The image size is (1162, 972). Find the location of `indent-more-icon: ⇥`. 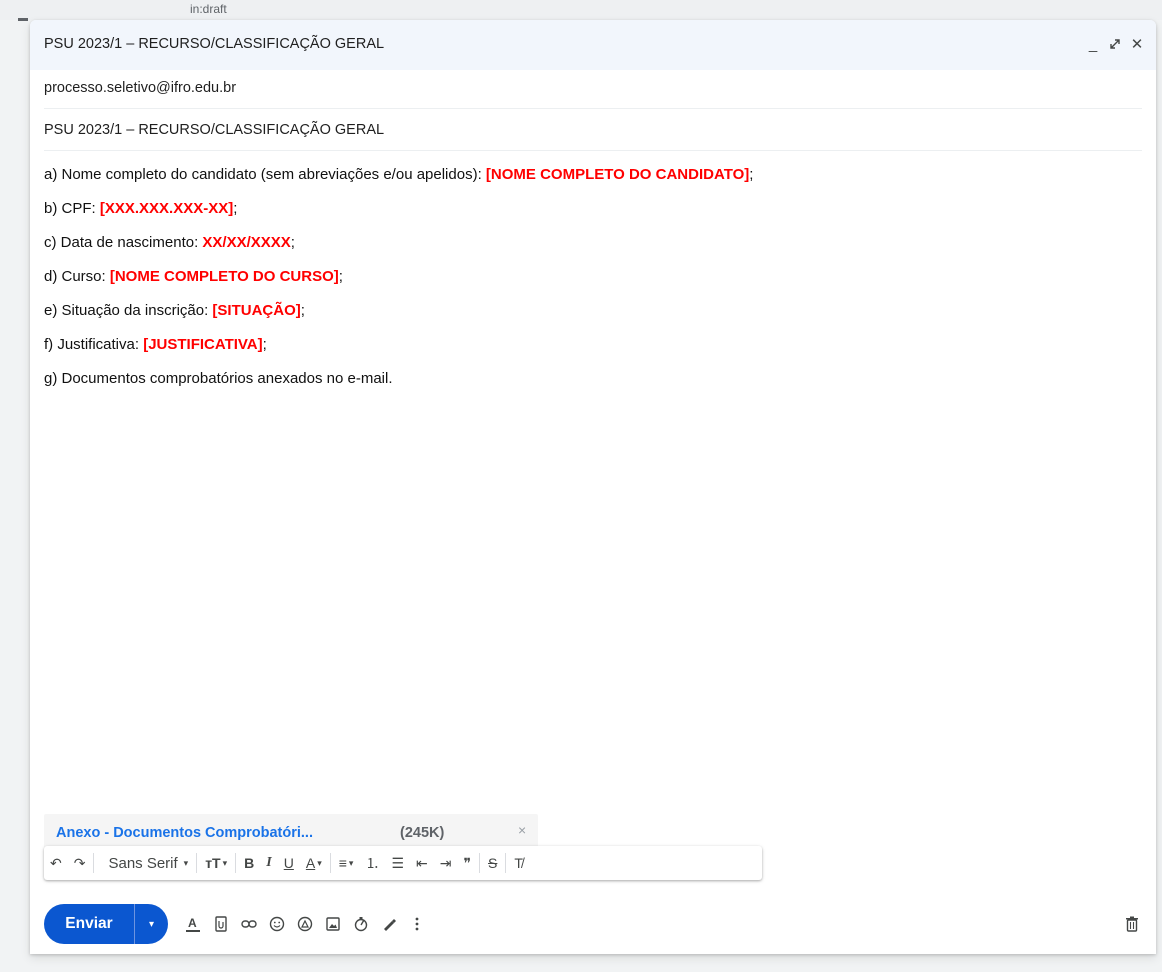

indent-more-icon: ⇥ is located at coordinates (446, 863).